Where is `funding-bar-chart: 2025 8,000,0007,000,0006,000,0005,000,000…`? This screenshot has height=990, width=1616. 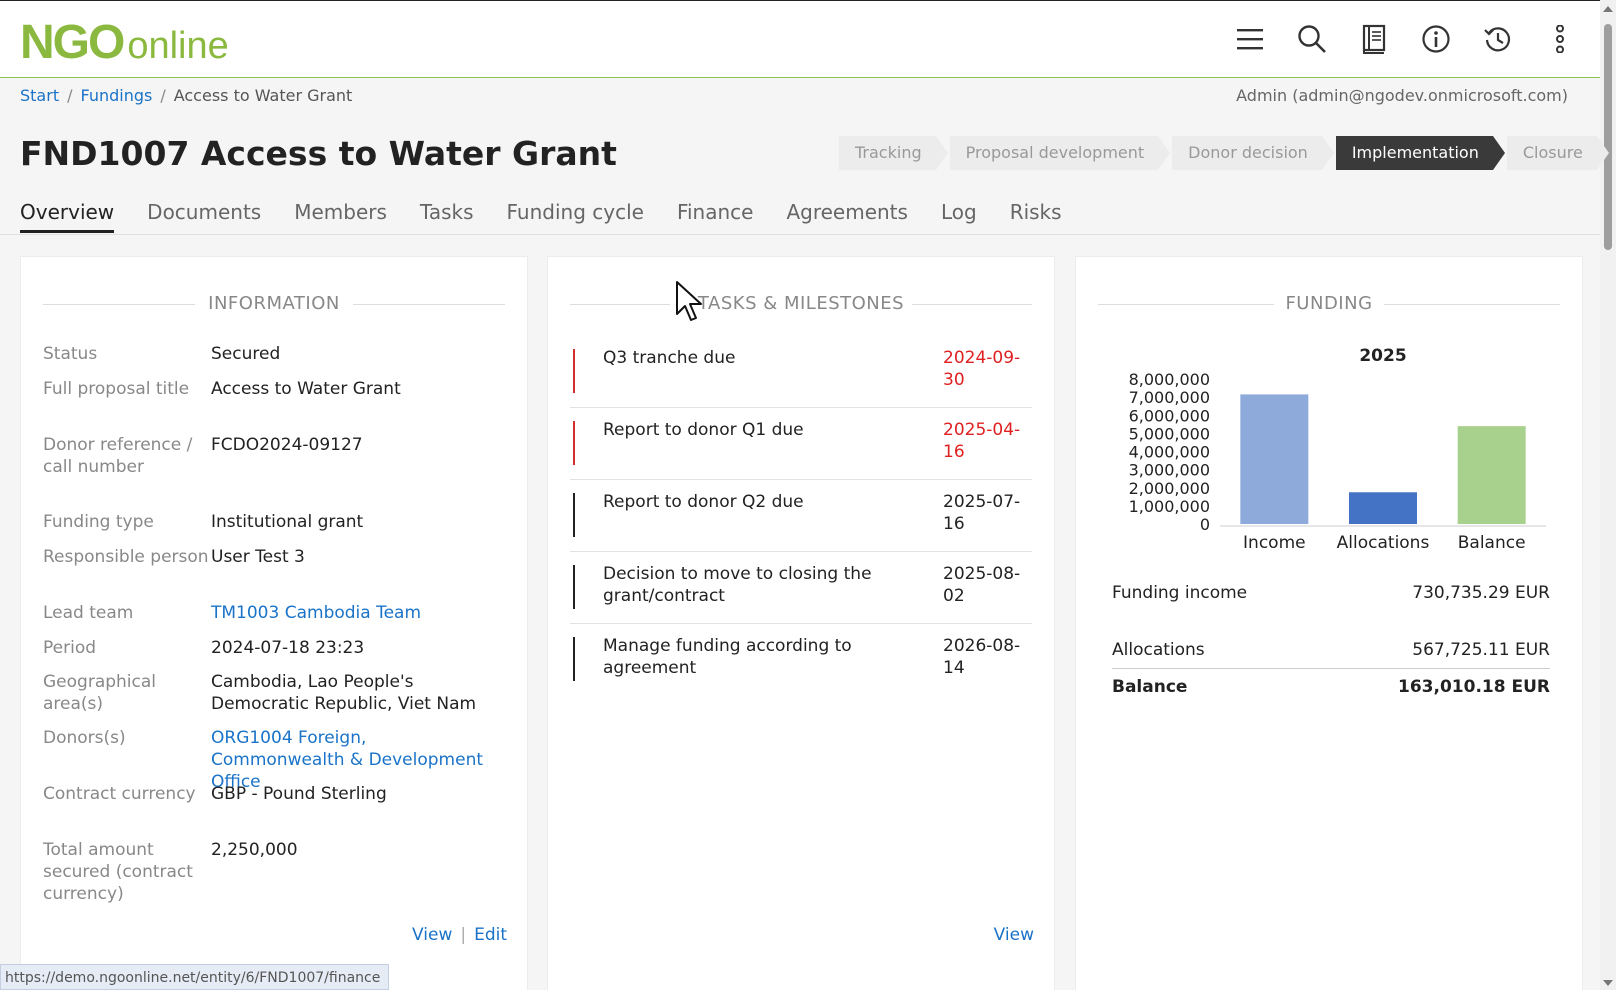
funding-bar-chart: 2025 8,000,0007,000,0006,000,0005,000,000… is located at coordinates (1337, 449).